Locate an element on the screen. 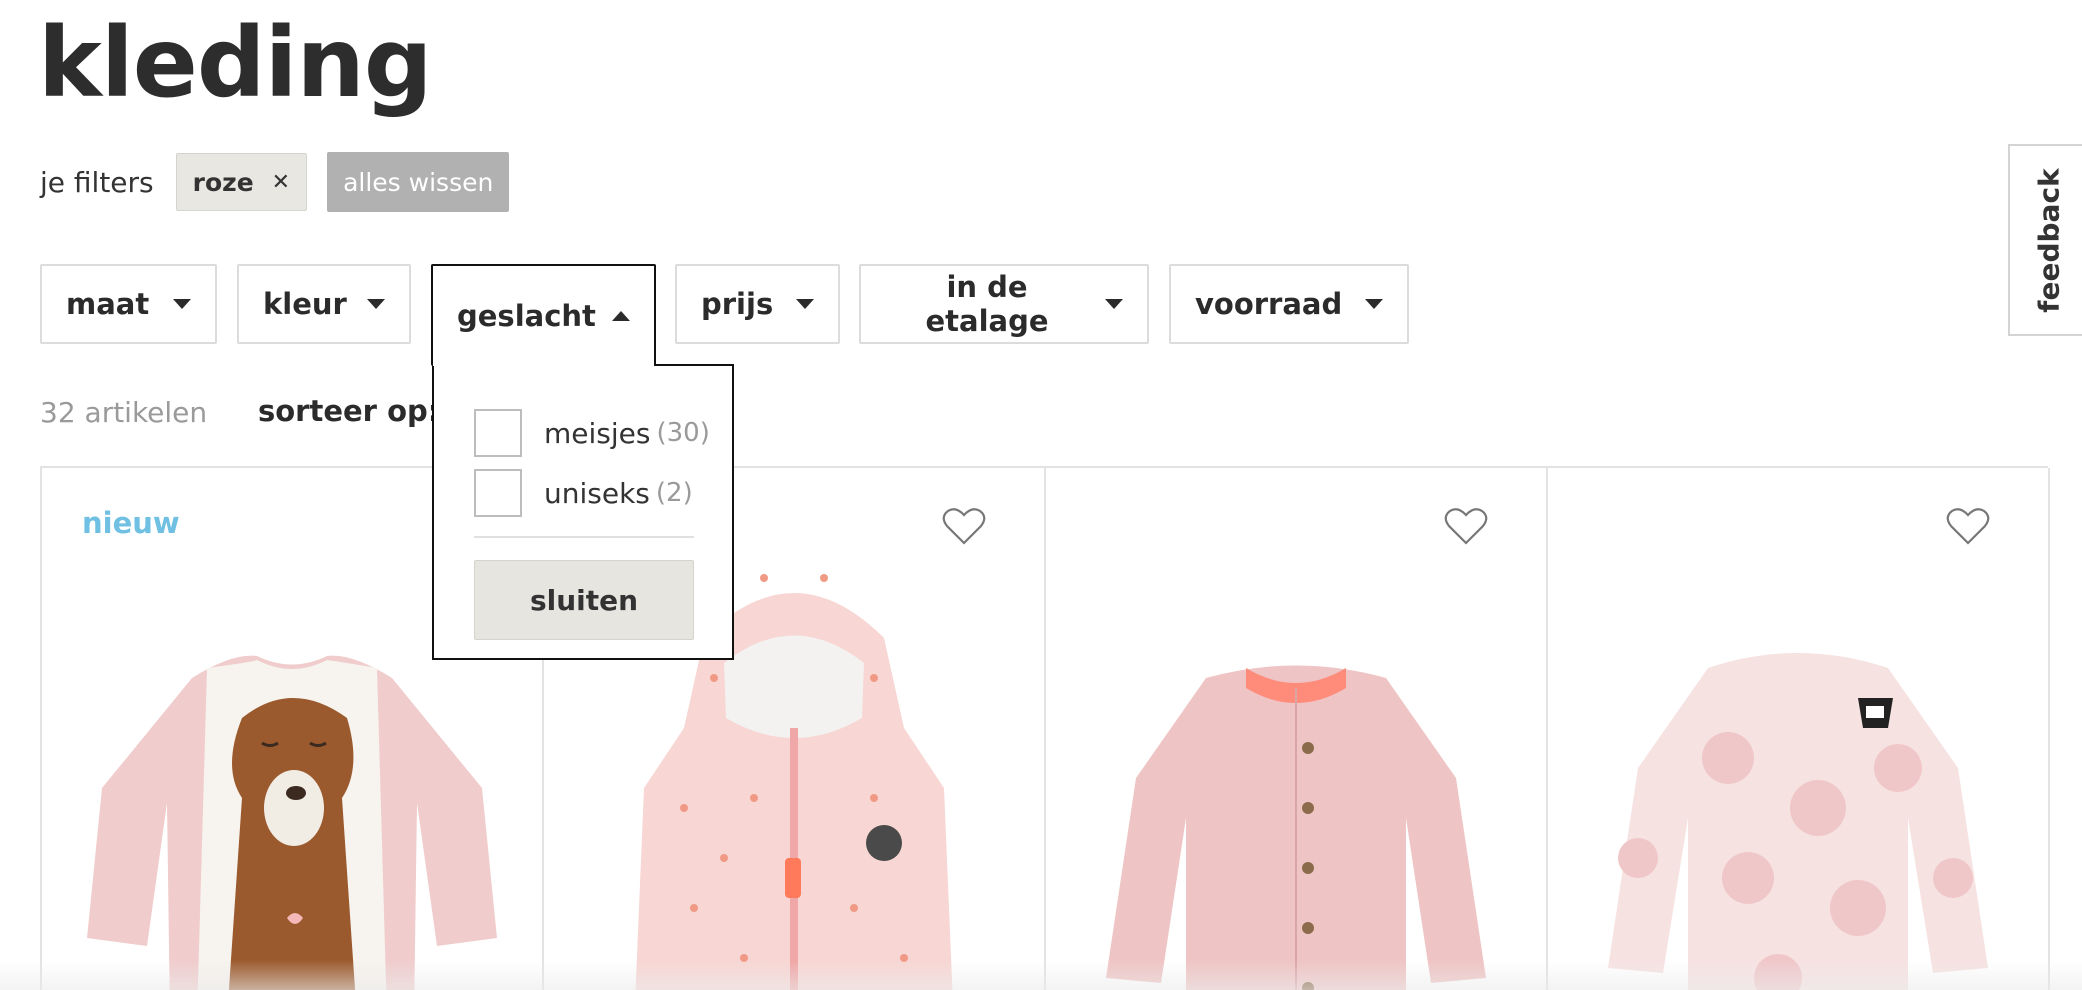 The height and width of the screenshot is (990, 2082). sort-label: sorteer op: is located at coordinates (349, 411).